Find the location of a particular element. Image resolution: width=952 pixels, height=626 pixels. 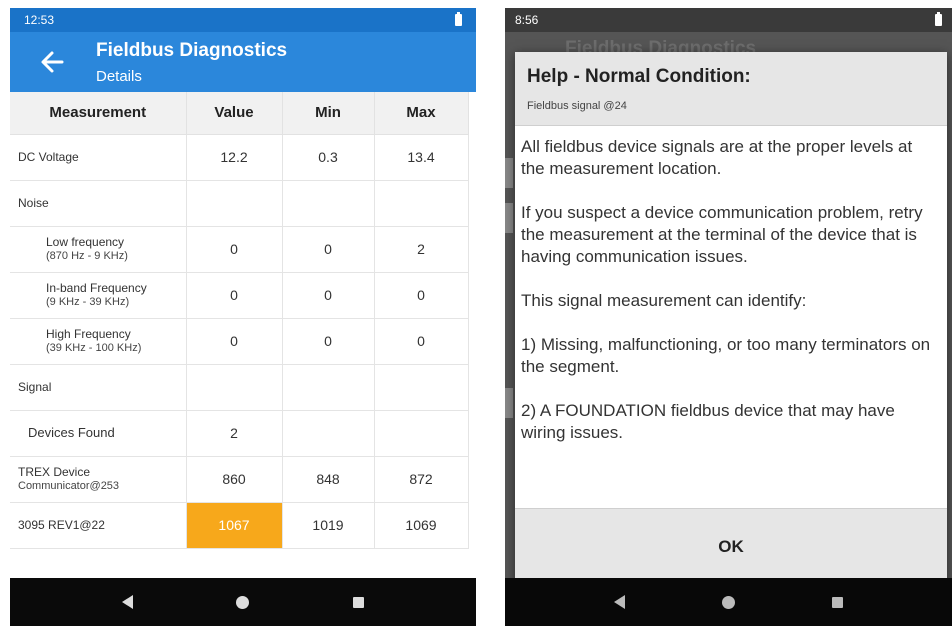

dialog-footer: OK is located at coordinates (731, 546).